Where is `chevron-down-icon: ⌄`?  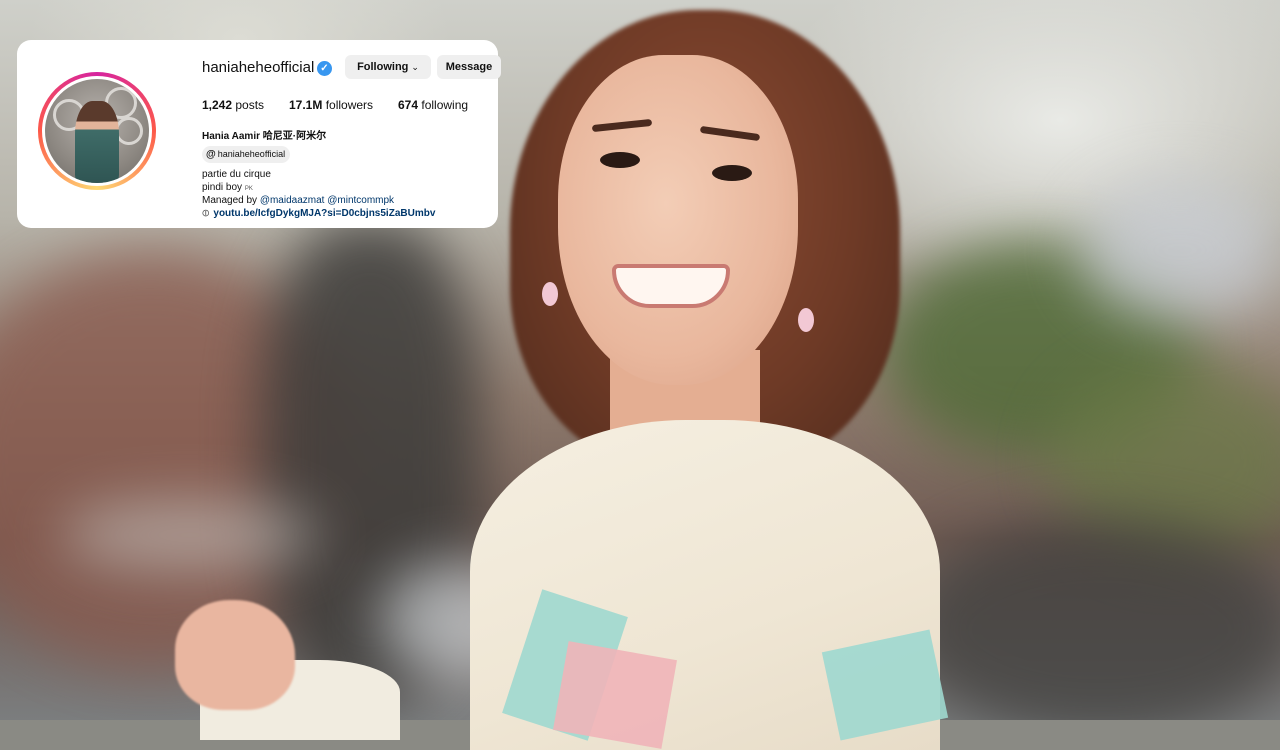
chevron-down-icon: ⌄ is located at coordinates (415, 67).